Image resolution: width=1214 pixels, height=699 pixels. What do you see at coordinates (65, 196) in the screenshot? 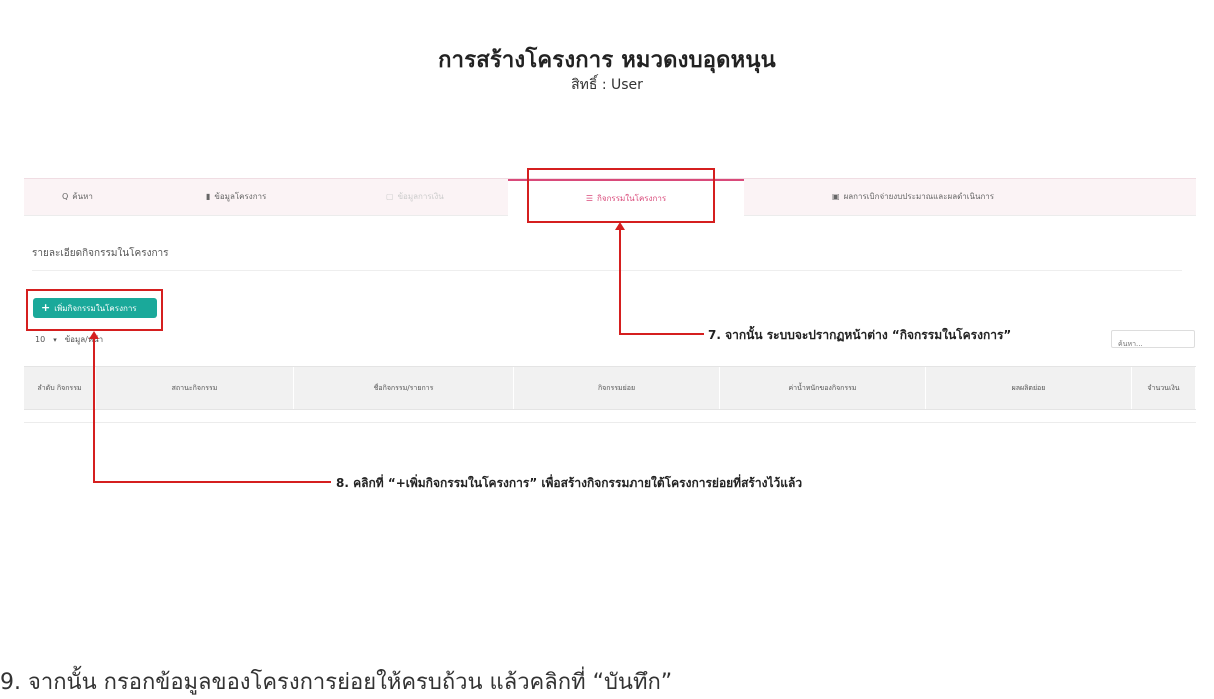
I see `search-icon: Q` at bounding box center [65, 196].